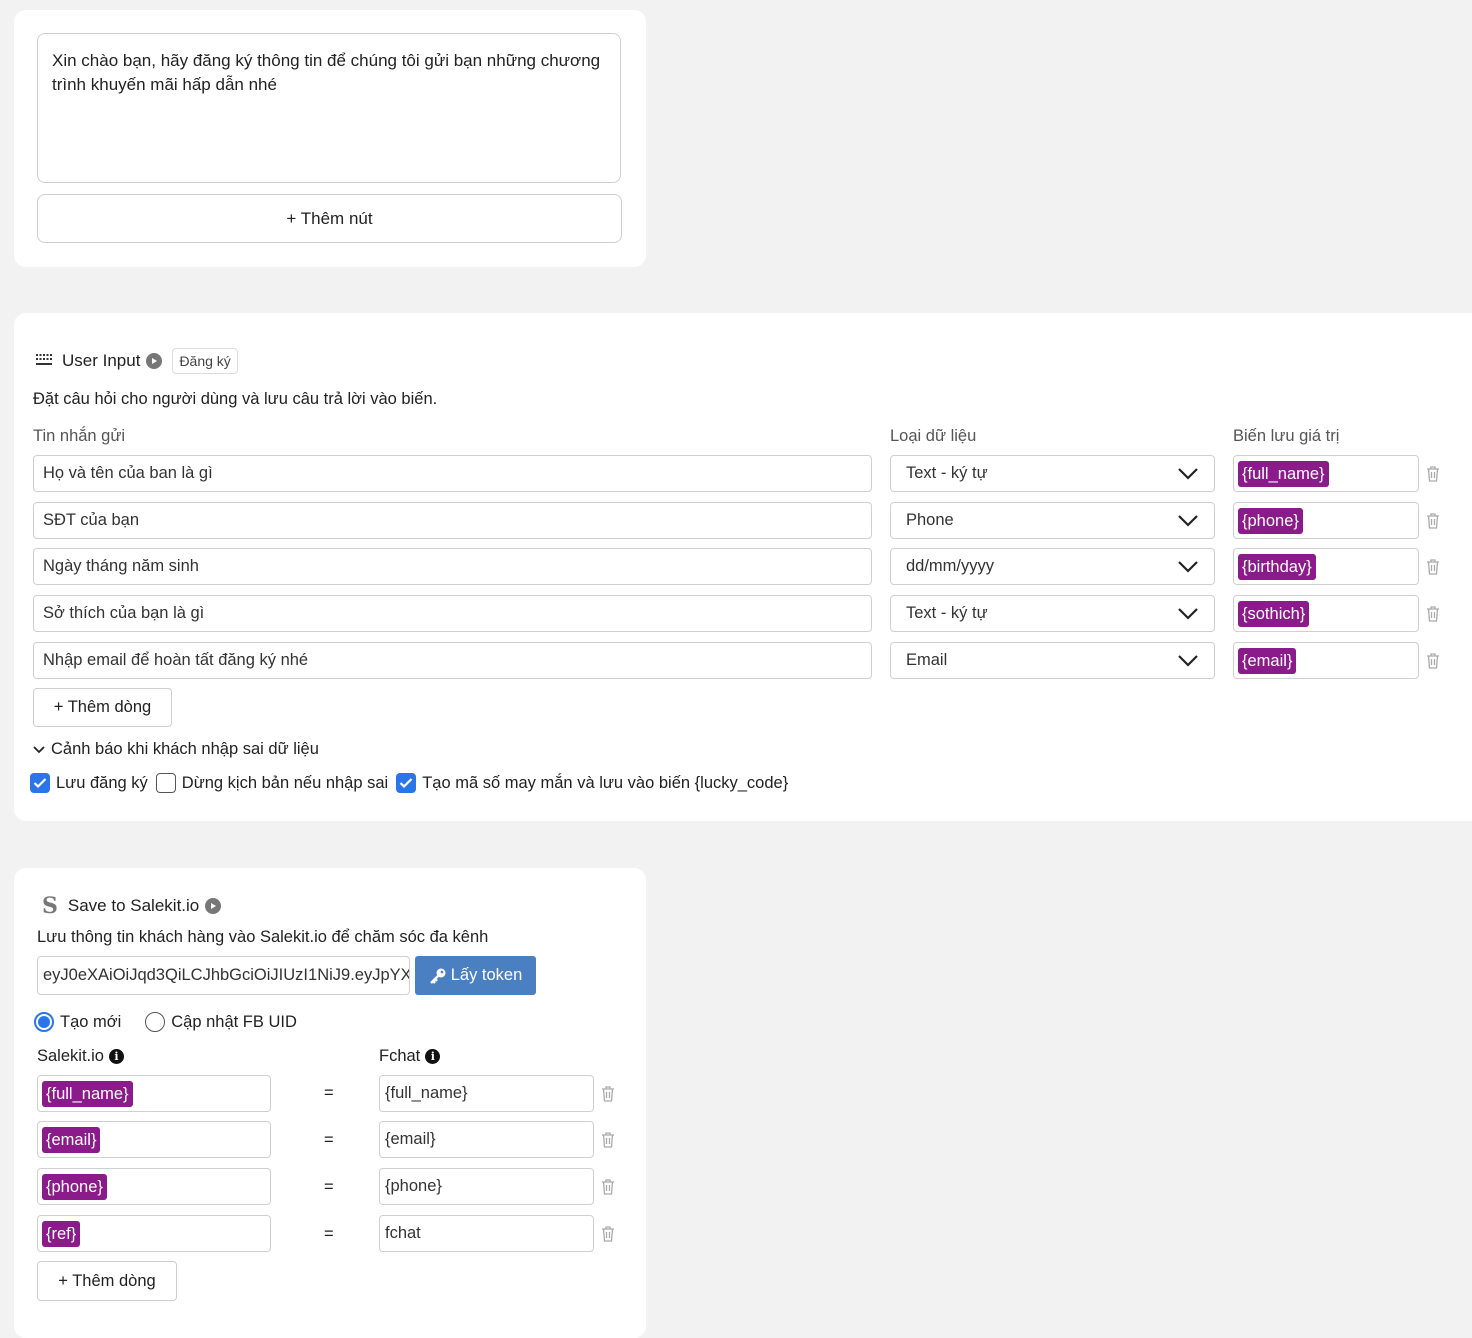 The width and height of the screenshot is (1472, 1338). Describe the element at coordinates (1326, 660) in the screenshot. I see `var-field: {email}` at that location.